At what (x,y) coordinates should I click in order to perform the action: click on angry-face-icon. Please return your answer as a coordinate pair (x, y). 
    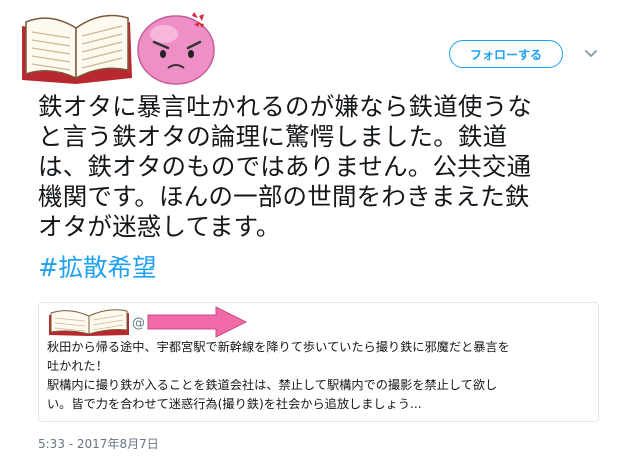
    Looking at the image, I should click on (176, 45).